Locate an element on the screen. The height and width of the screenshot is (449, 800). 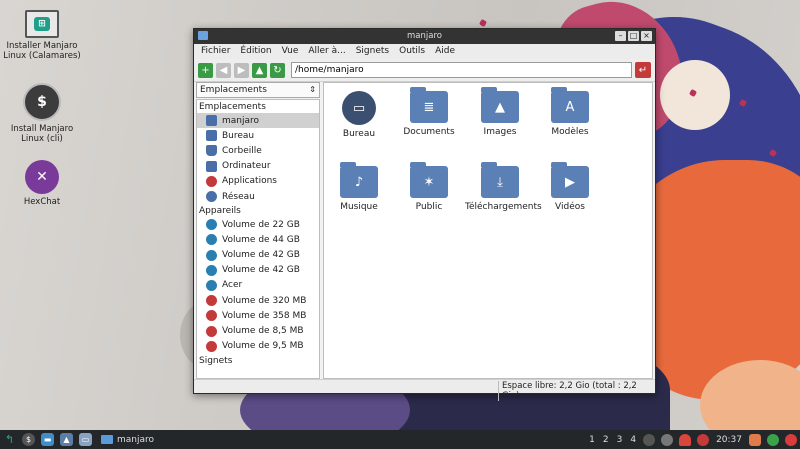
sidebar-item-label: Volume de 22 GB is located at coordinates (261, 224).